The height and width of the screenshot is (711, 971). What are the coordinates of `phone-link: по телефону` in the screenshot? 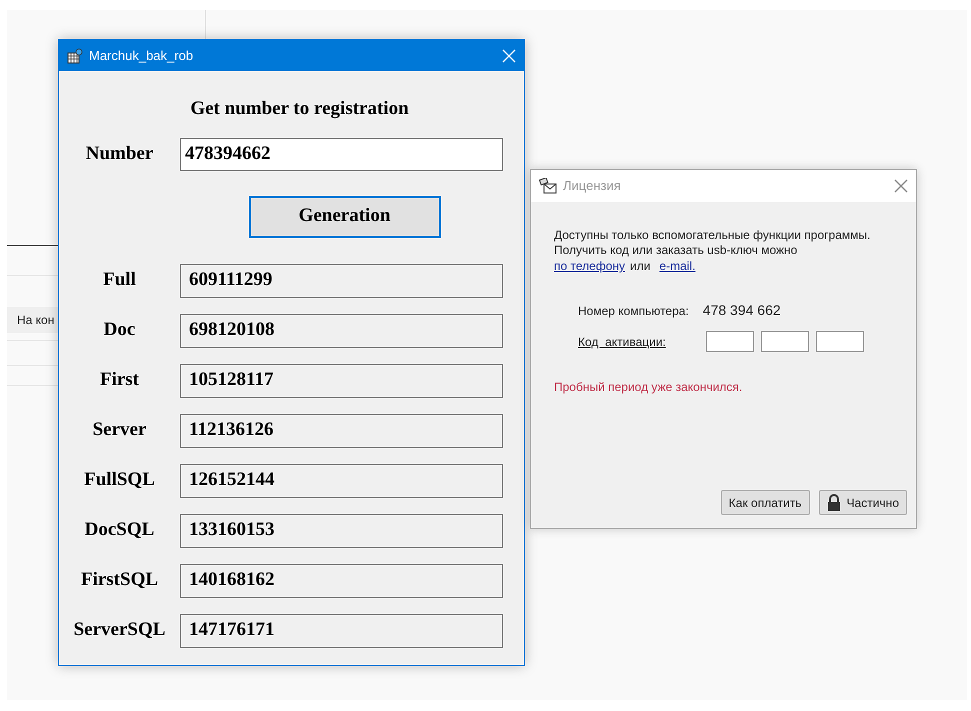 It's located at (589, 266).